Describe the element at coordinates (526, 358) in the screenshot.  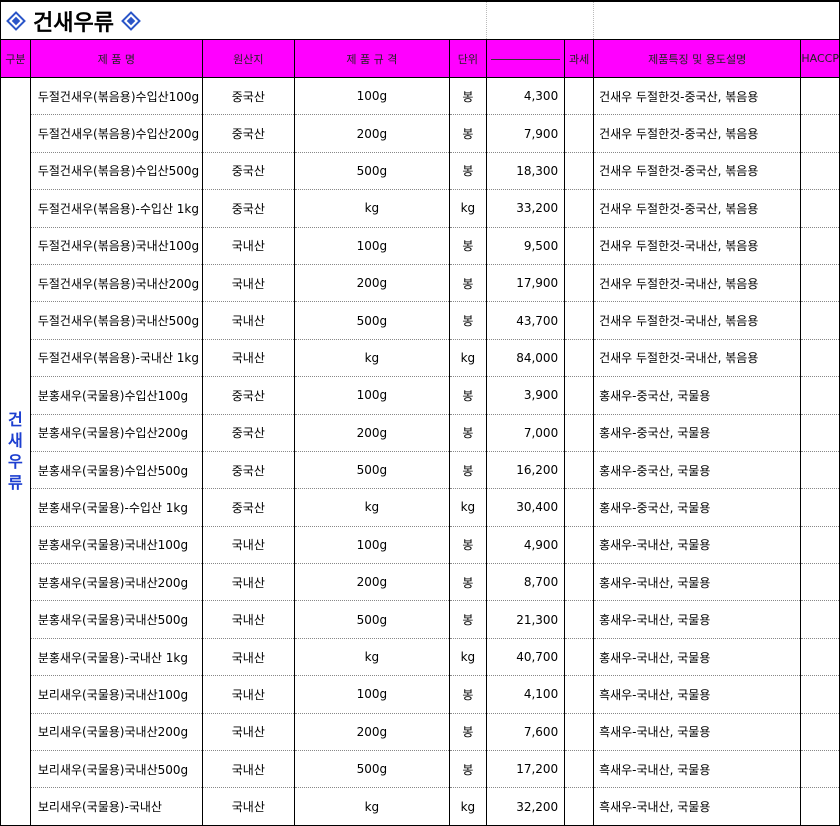
I see `price-cell: 84,000` at that location.